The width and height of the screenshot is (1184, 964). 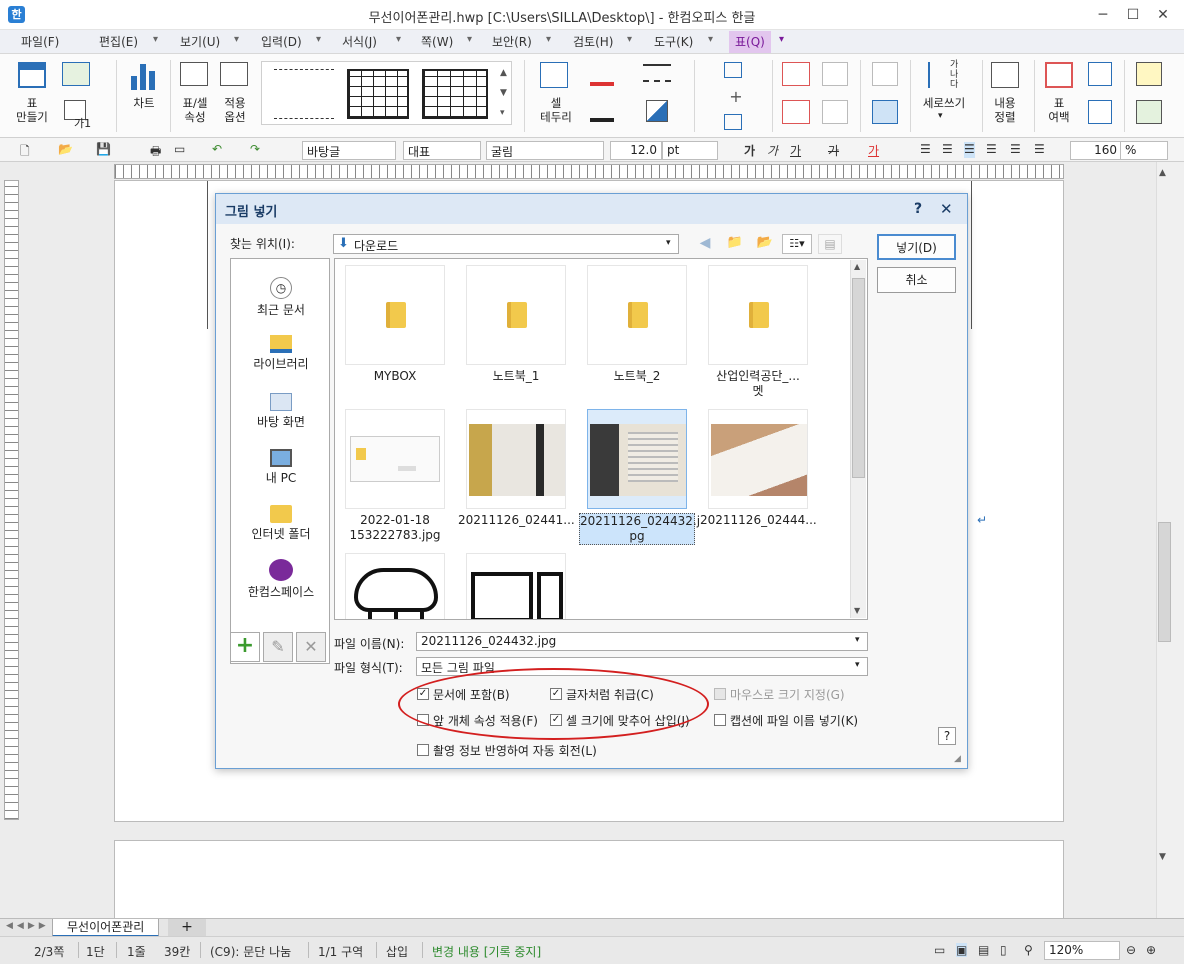 I want to click on caption-name-label: 캡션에 파일 이름 넣기(K), so click(x=794, y=720).